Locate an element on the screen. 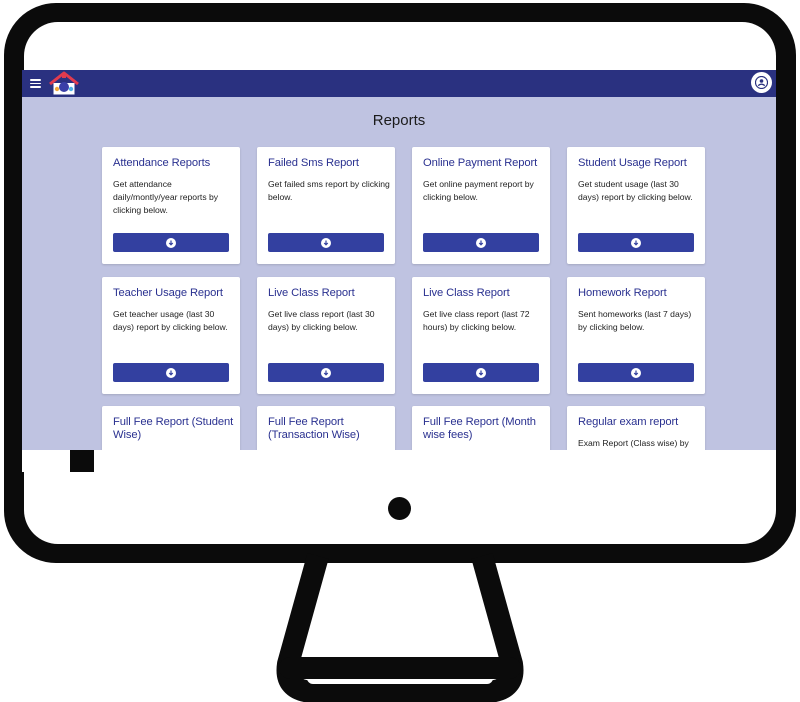 The width and height of the screenshot is (800, 702). report-card-description: Exam Report (Class wise) by is located at coordinates (633, 443).